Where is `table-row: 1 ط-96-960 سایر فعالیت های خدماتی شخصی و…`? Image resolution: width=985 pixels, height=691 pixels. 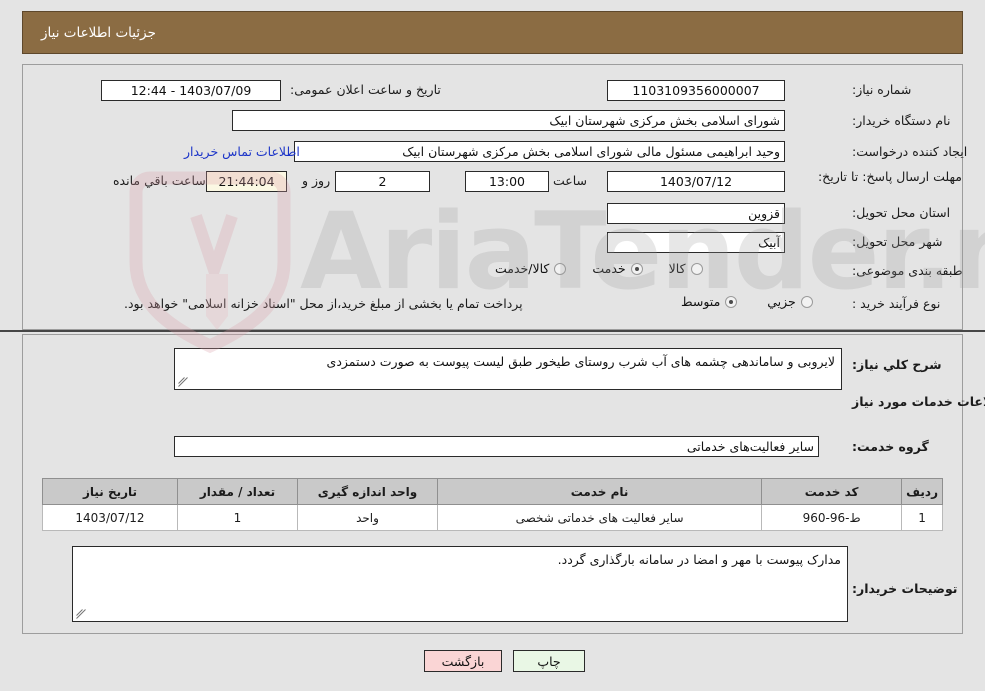 table-row: 1 ط-96-960 سایر فعالیت های خدماتی شخصی و… is located at coordinates (492, 517).